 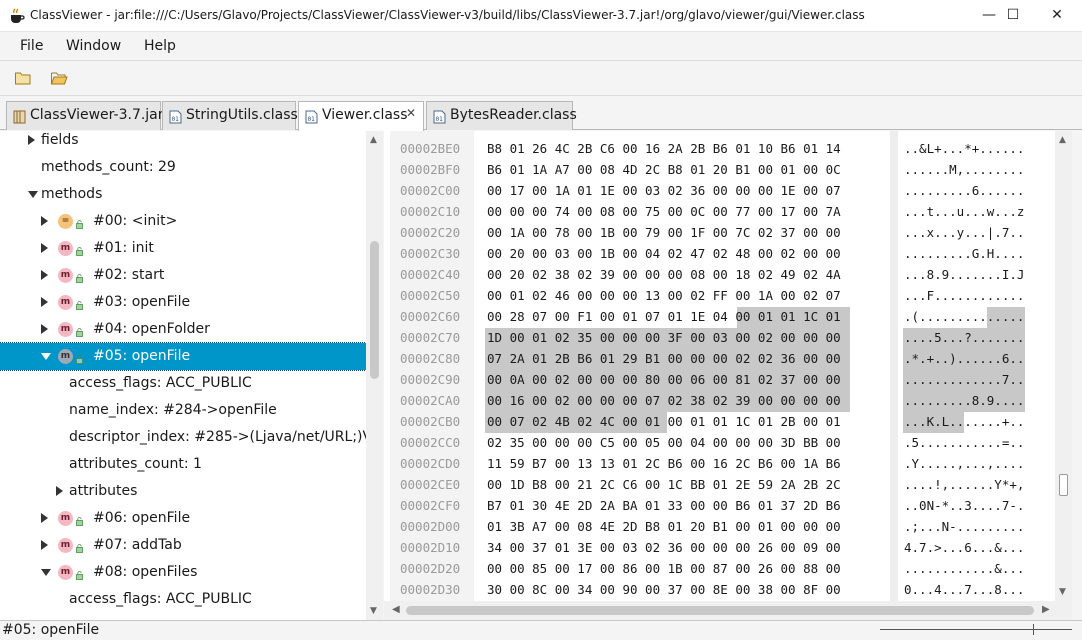 I want to click on hex-vertical-scrollbar: ▲ ▼, so click(x=1063, y=366).